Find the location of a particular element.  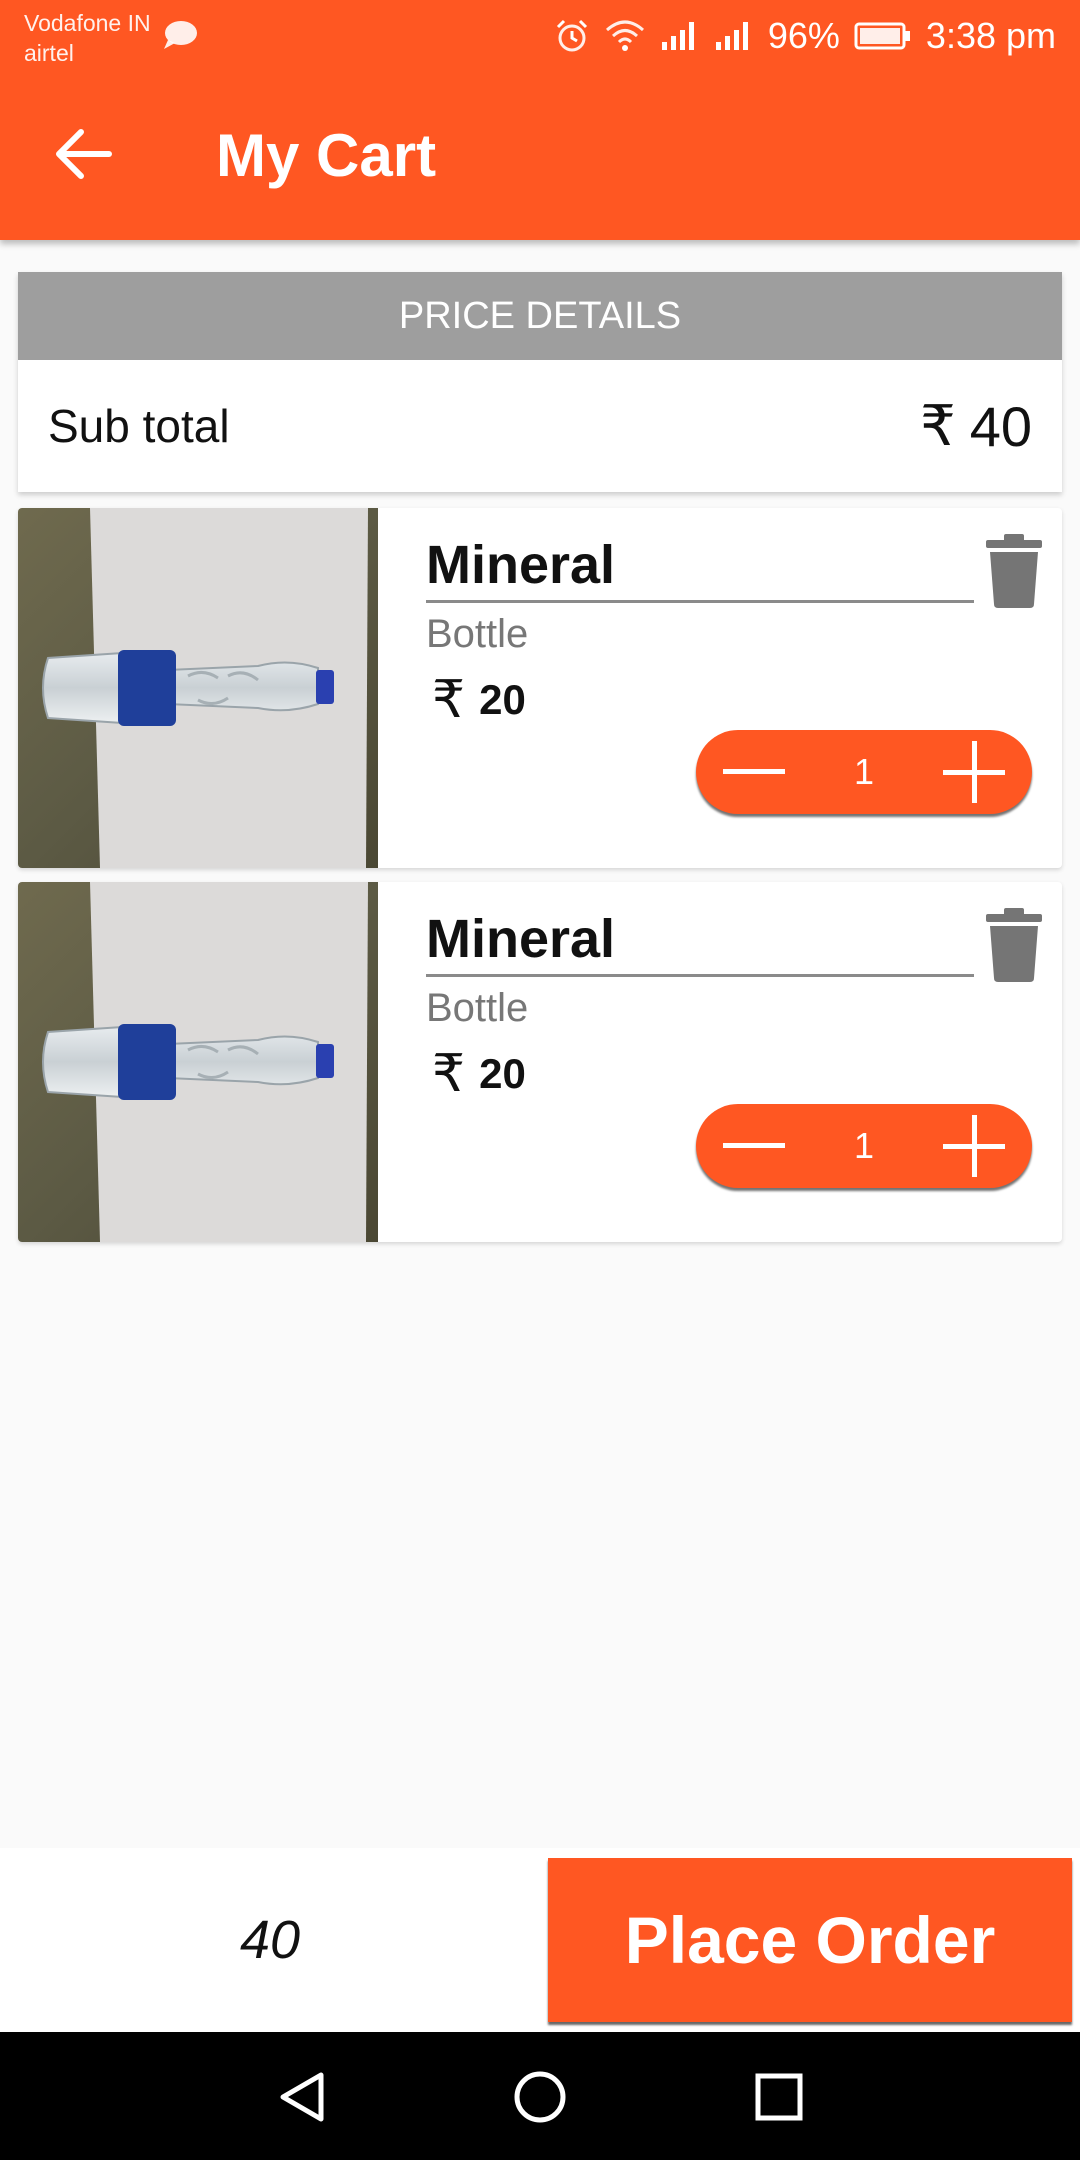

nav-recents-button is located at coordinates (779, 2097).